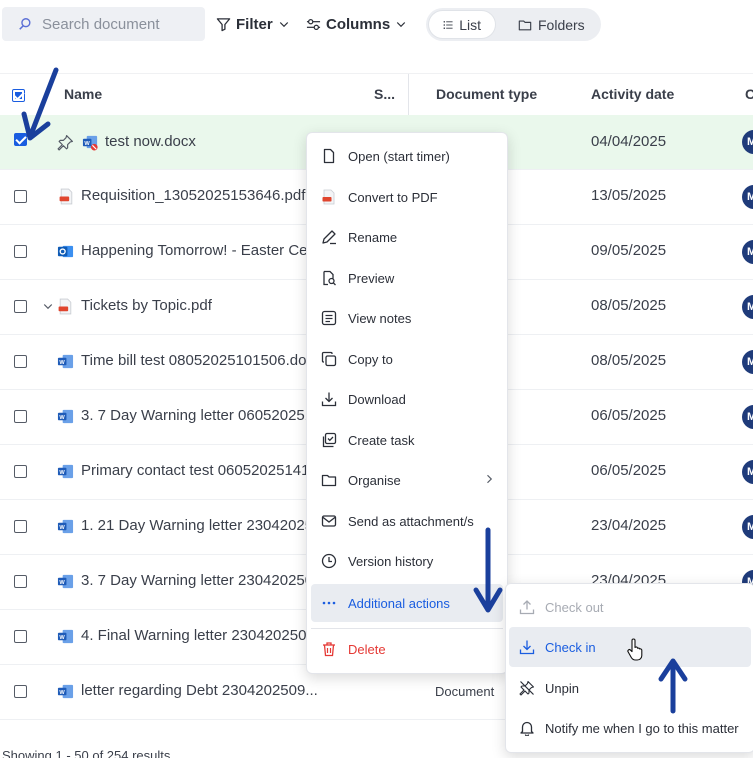  I want to click on menu-item-view-notes: View notes, so click(407, 318).